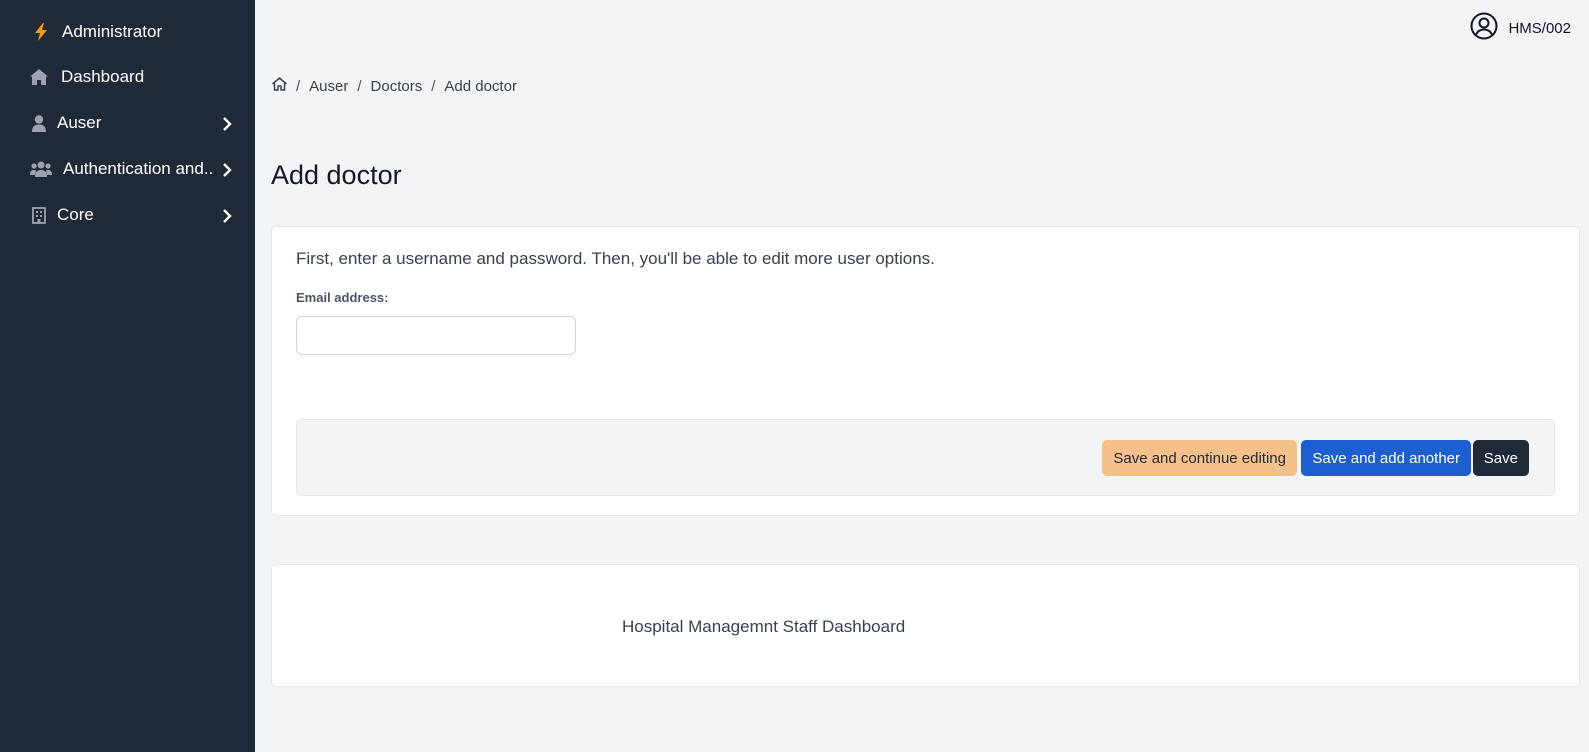  Describe the element at coordinates (1500, 458) in the screenshot. I see `save-button: Save` at that location.